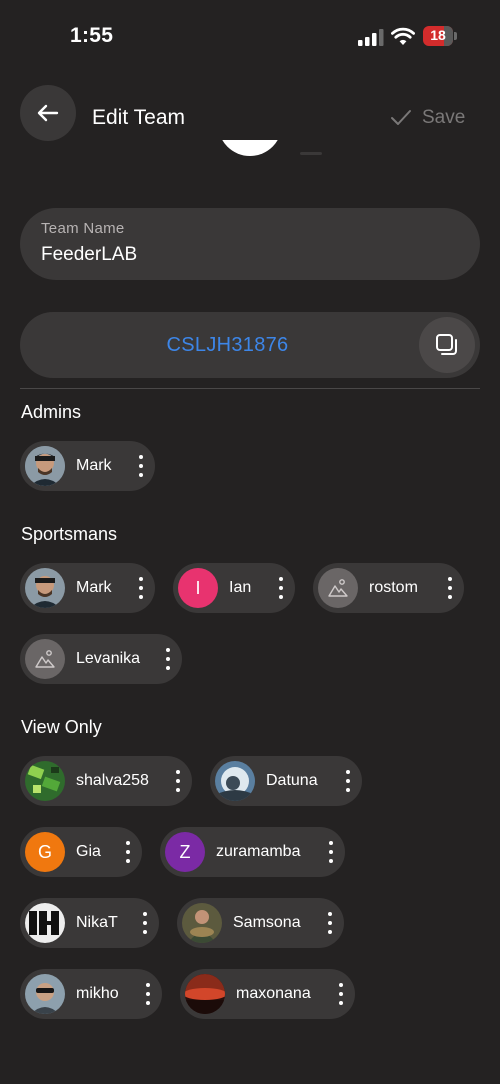 This screenshot has height=1084, width=500. I want to click on arrow-left-icon, so click(48, 113).